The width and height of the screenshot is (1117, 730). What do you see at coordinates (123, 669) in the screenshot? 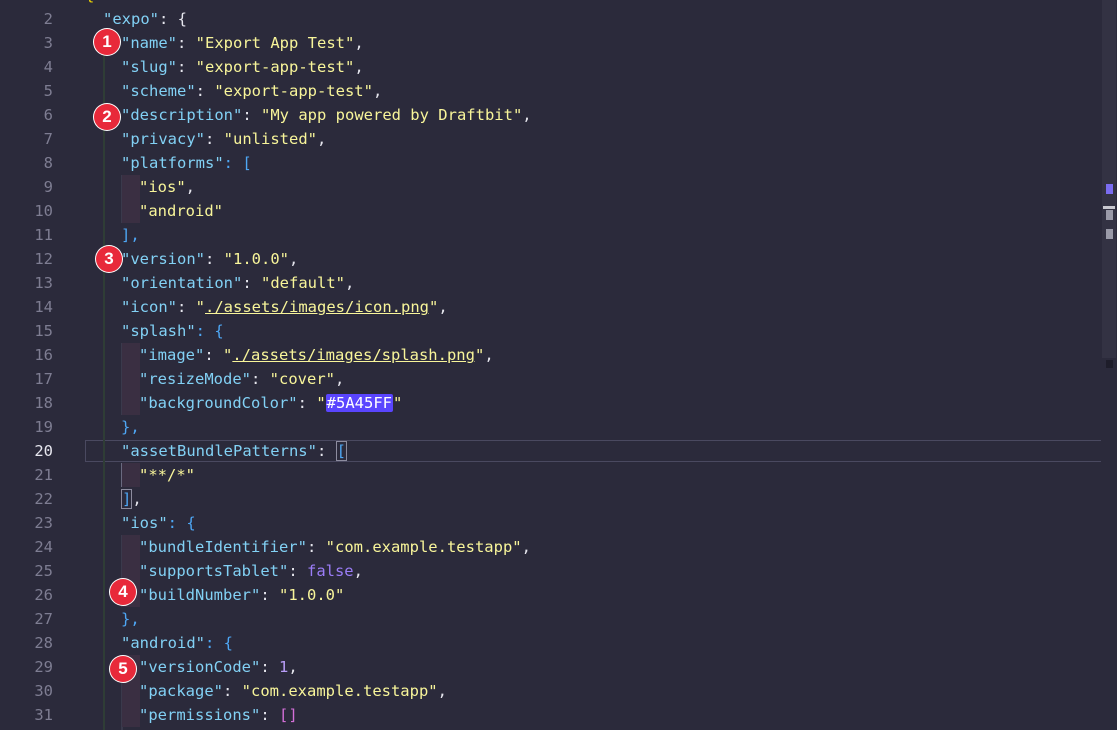
I see `annotation-badge: 5` at bounding box center [123, 669].